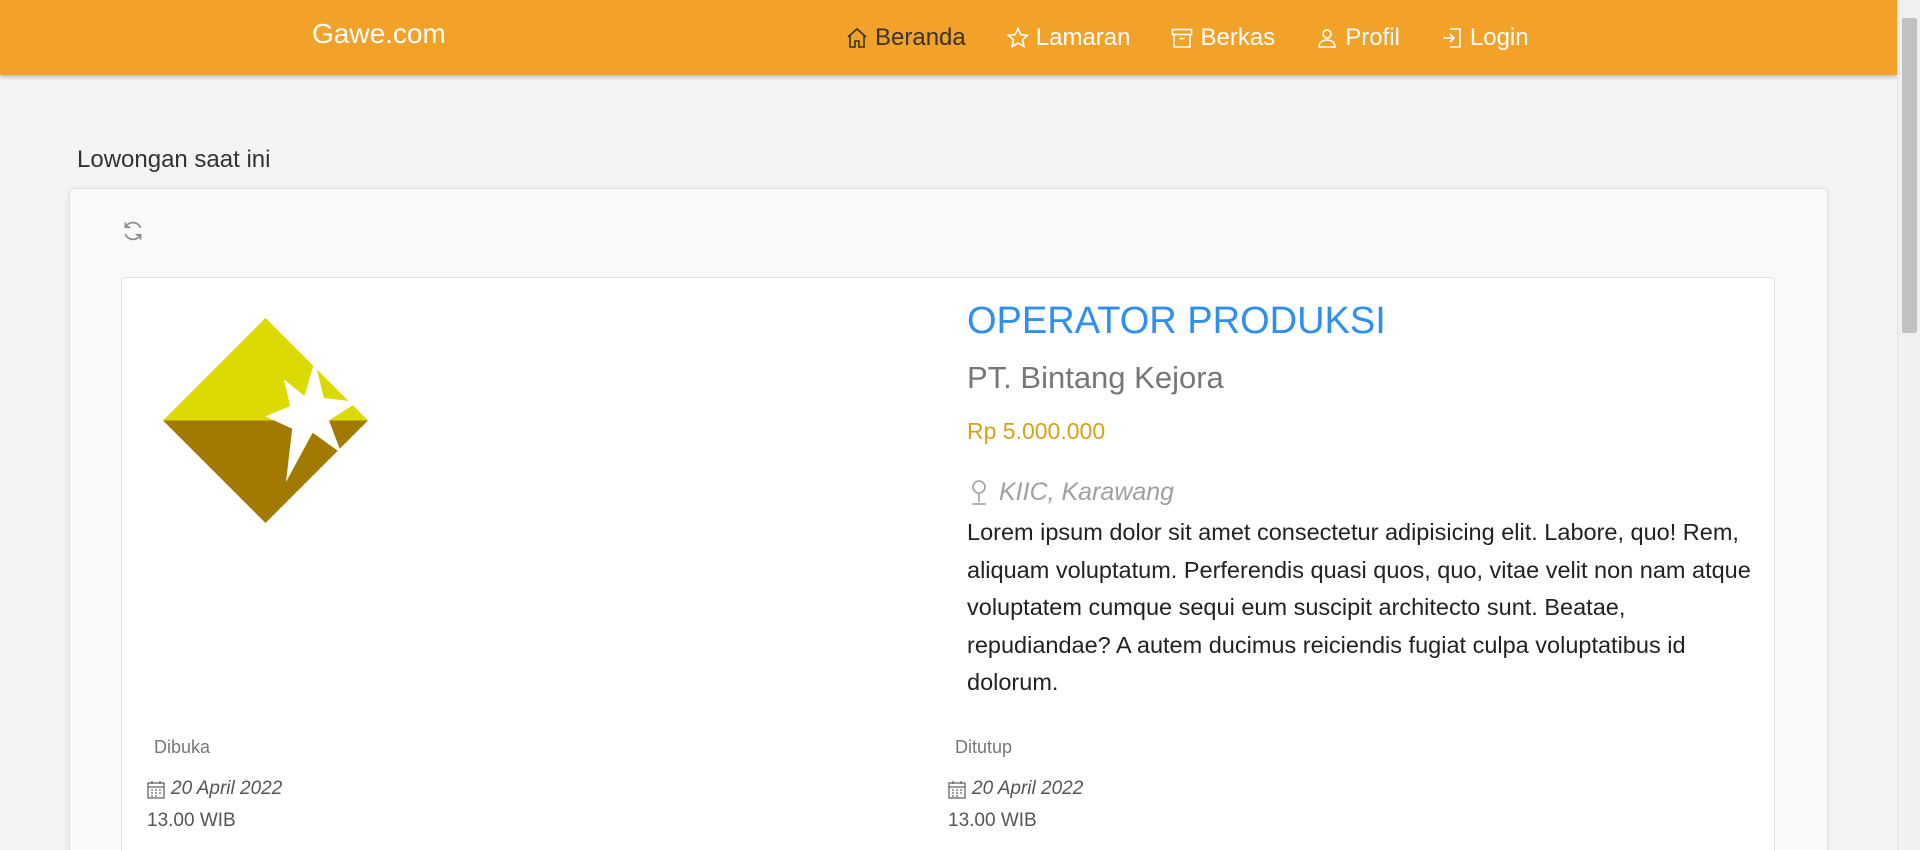 This screenshot has height=850, width=1920. I want to click on nav-label-berkas: Berkas, so click(1238, 37).